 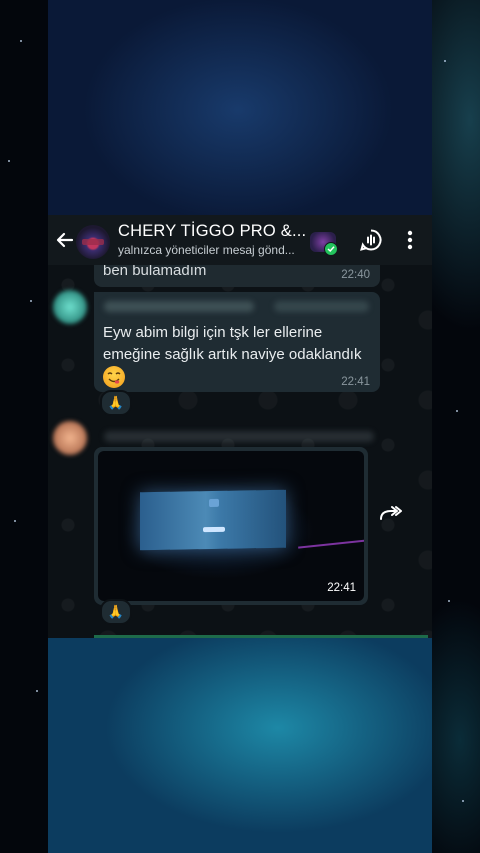 What do you see at coordinates (391, 513) in the screenshot?
I see `forward-icon` at bounding box center [391, 513].